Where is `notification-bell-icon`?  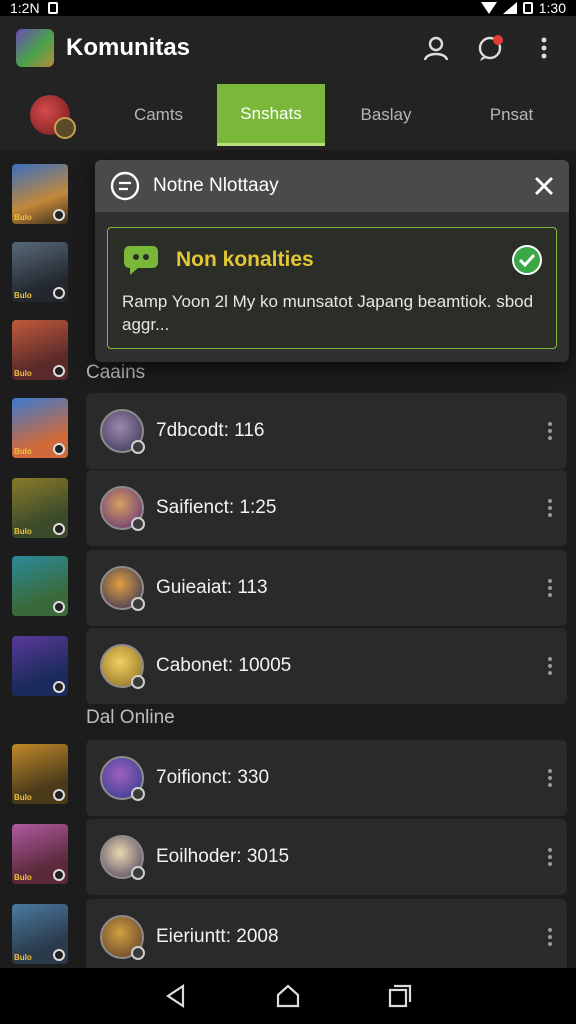 notification-bell-icon is located at coordinates (125, 186).